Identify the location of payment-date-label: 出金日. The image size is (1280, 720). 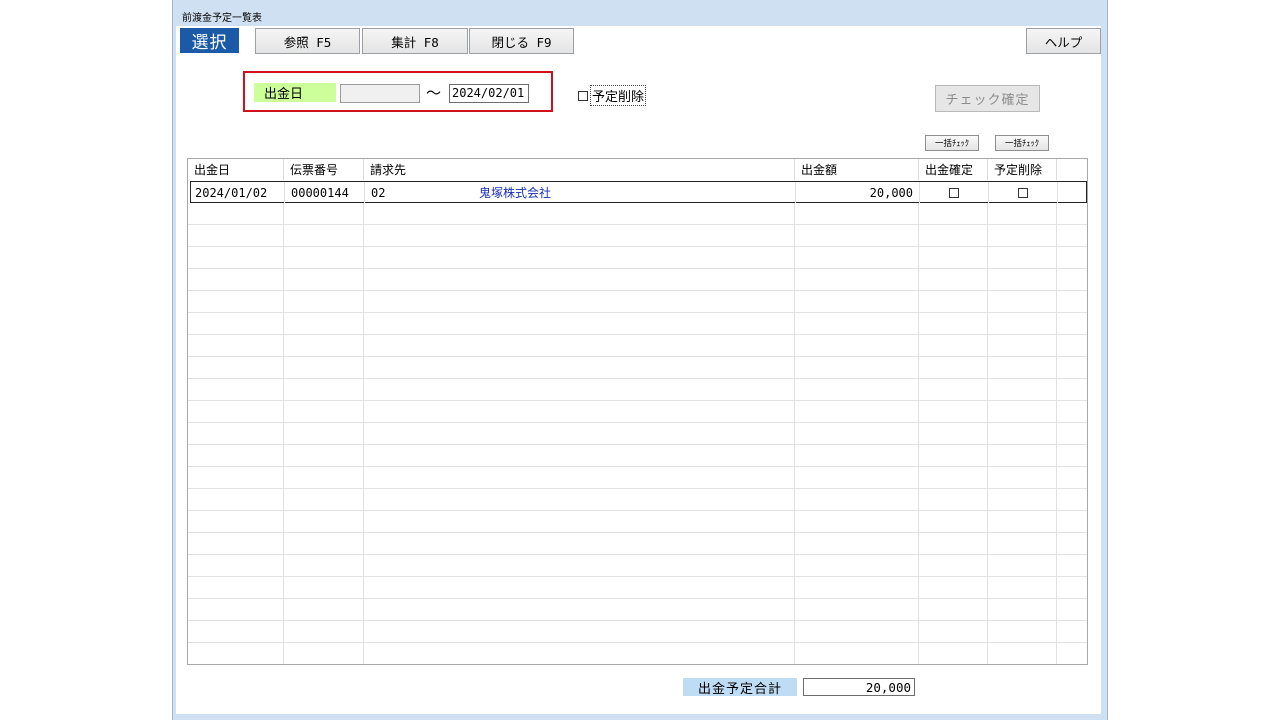
(295, 92).